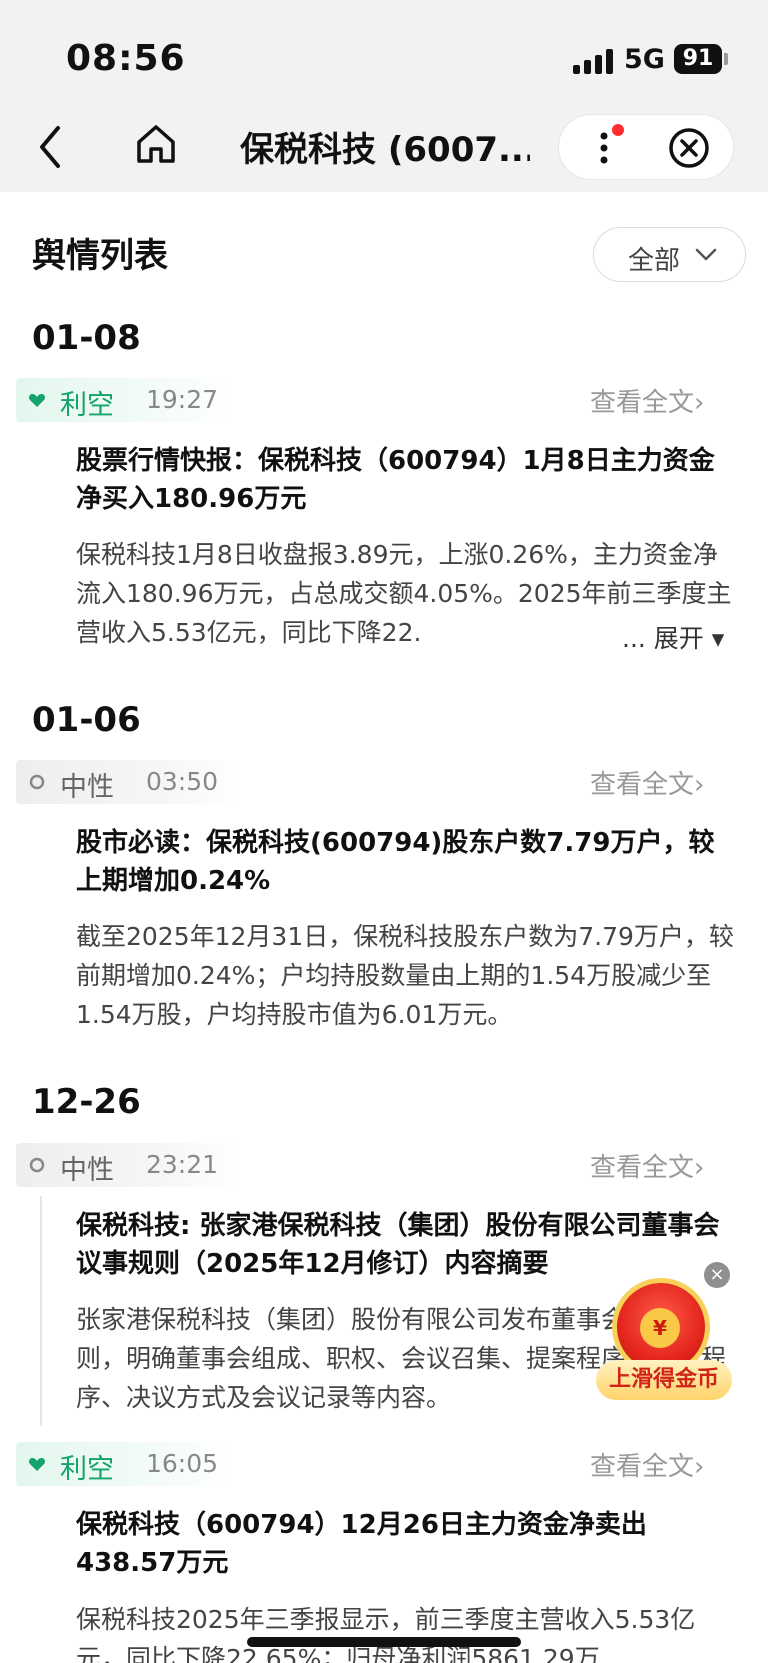 This screenshot has width=768, height=1663. Describe the element at coordinates (706, 254) in the screenshot. I see `chevron-down-icon` at that location.